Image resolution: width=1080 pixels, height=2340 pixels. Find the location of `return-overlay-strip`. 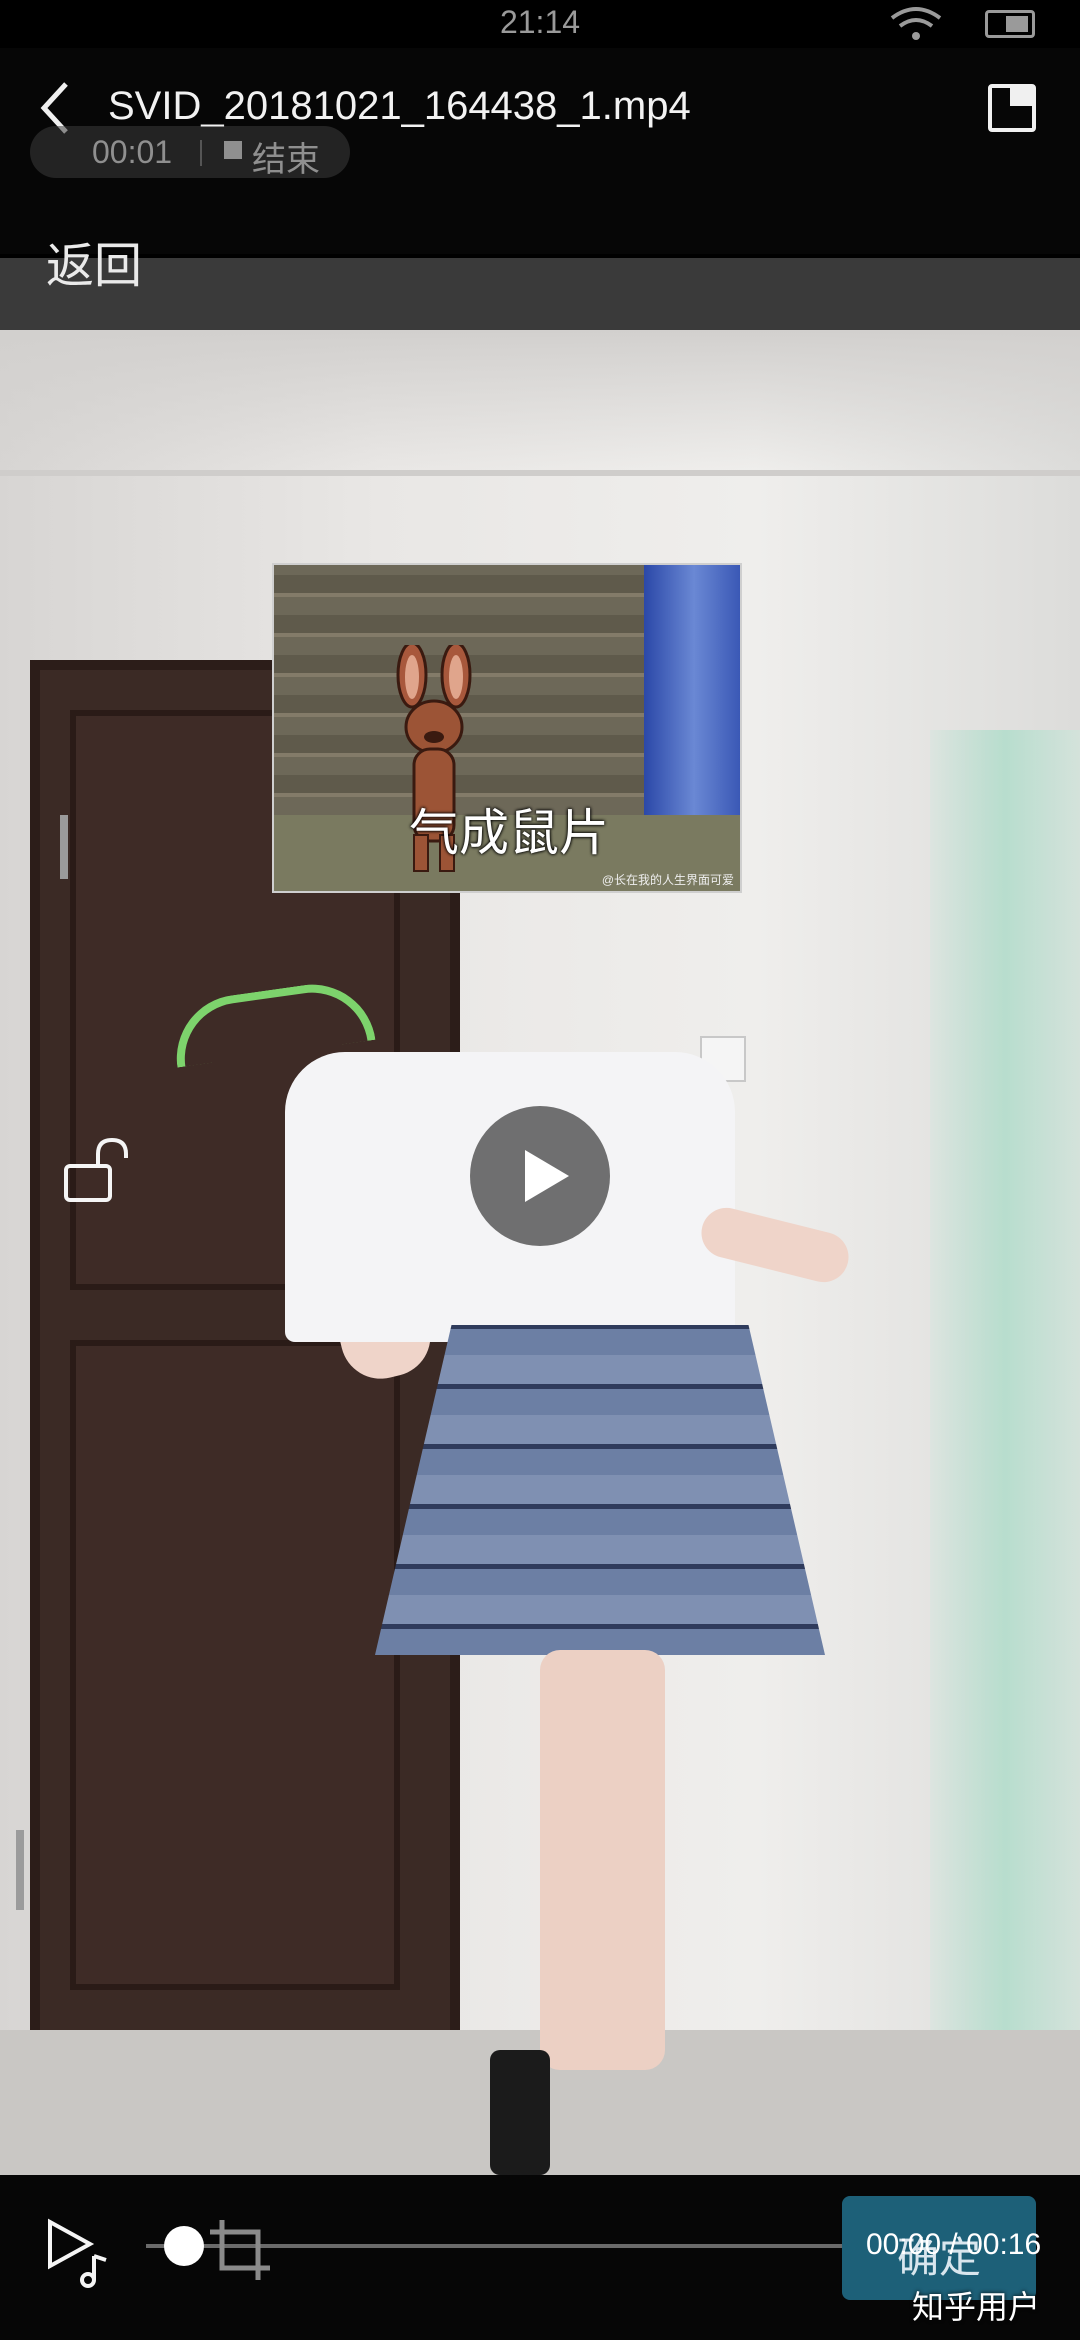

return-overlay-strip is located at coordinates (540, 294).